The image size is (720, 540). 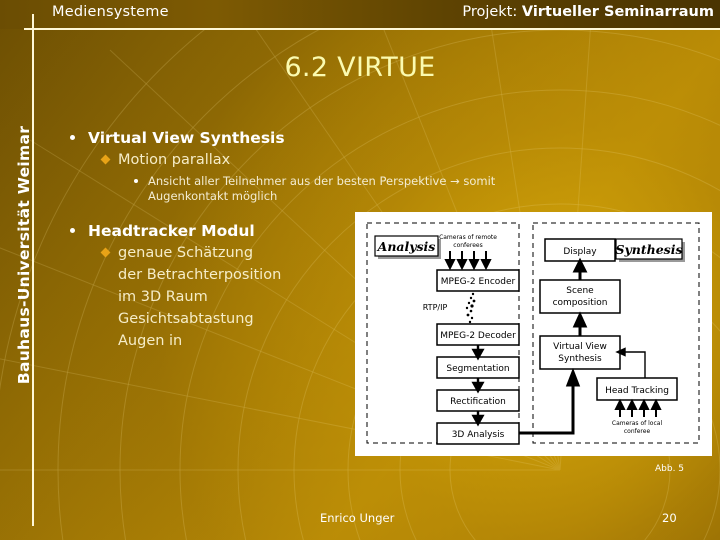 What do you see at coordinates (110, 12) in the screenshot?
I see `header-course-title: Mediensysteme` at bounding box center [110, 12].